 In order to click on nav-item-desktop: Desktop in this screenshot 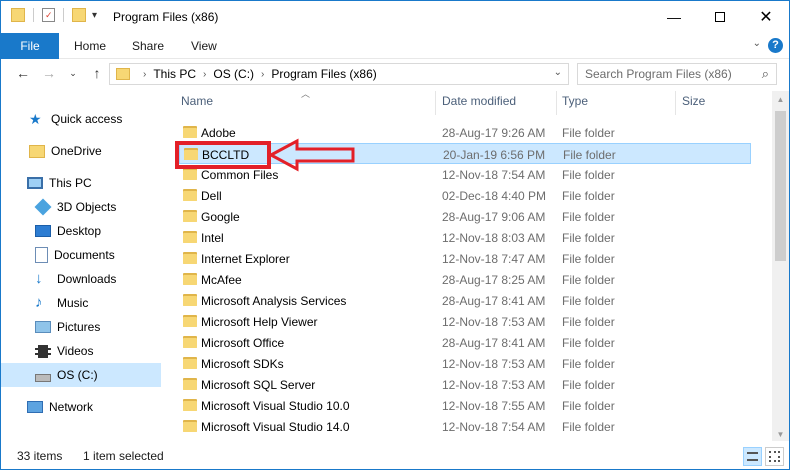, I will do `click(81, 231)`.